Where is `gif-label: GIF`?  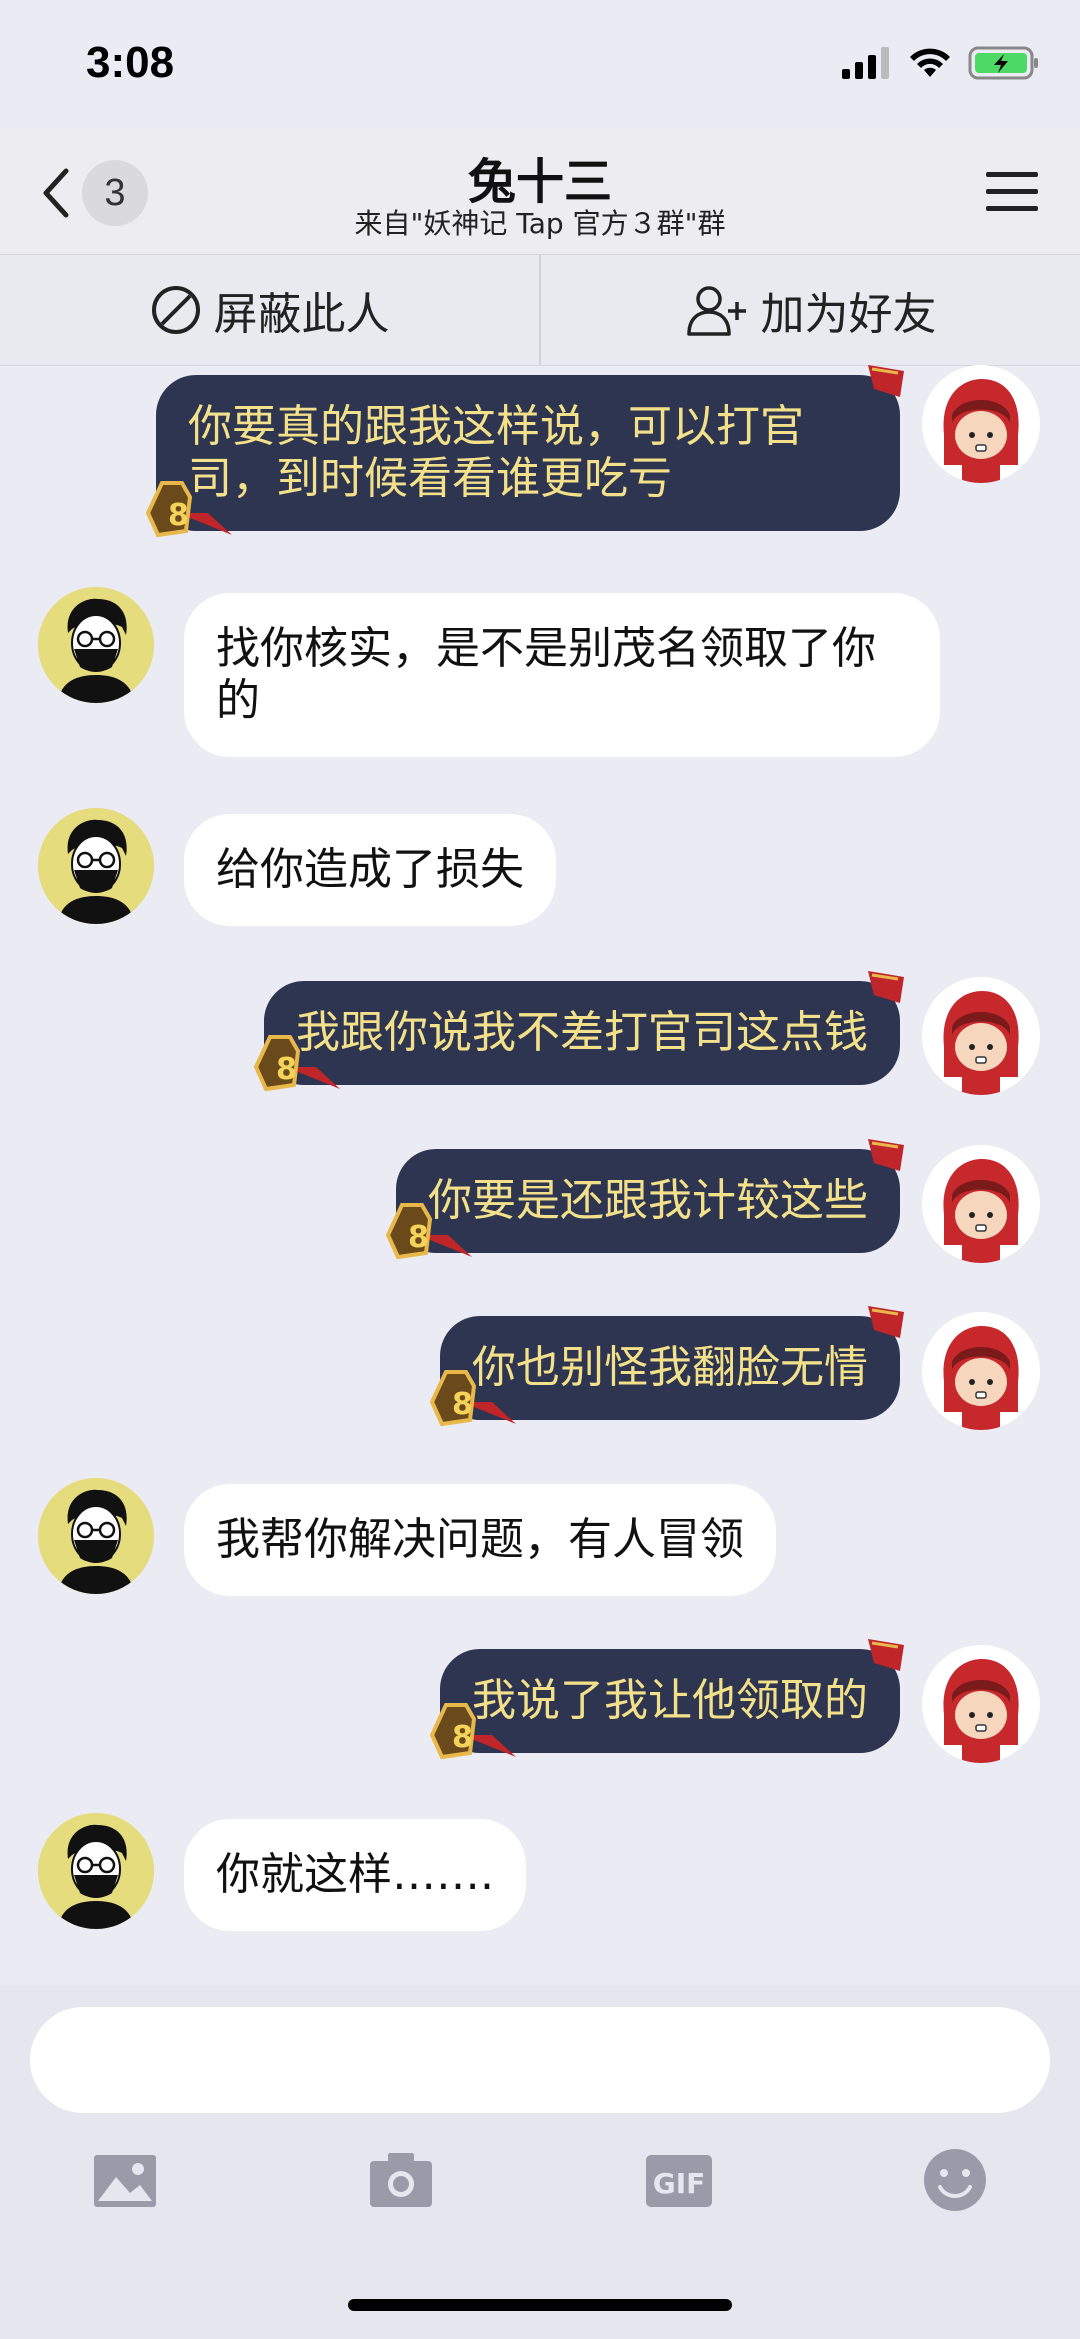 gif-label: GIF is located at coordinates (679, 2183).